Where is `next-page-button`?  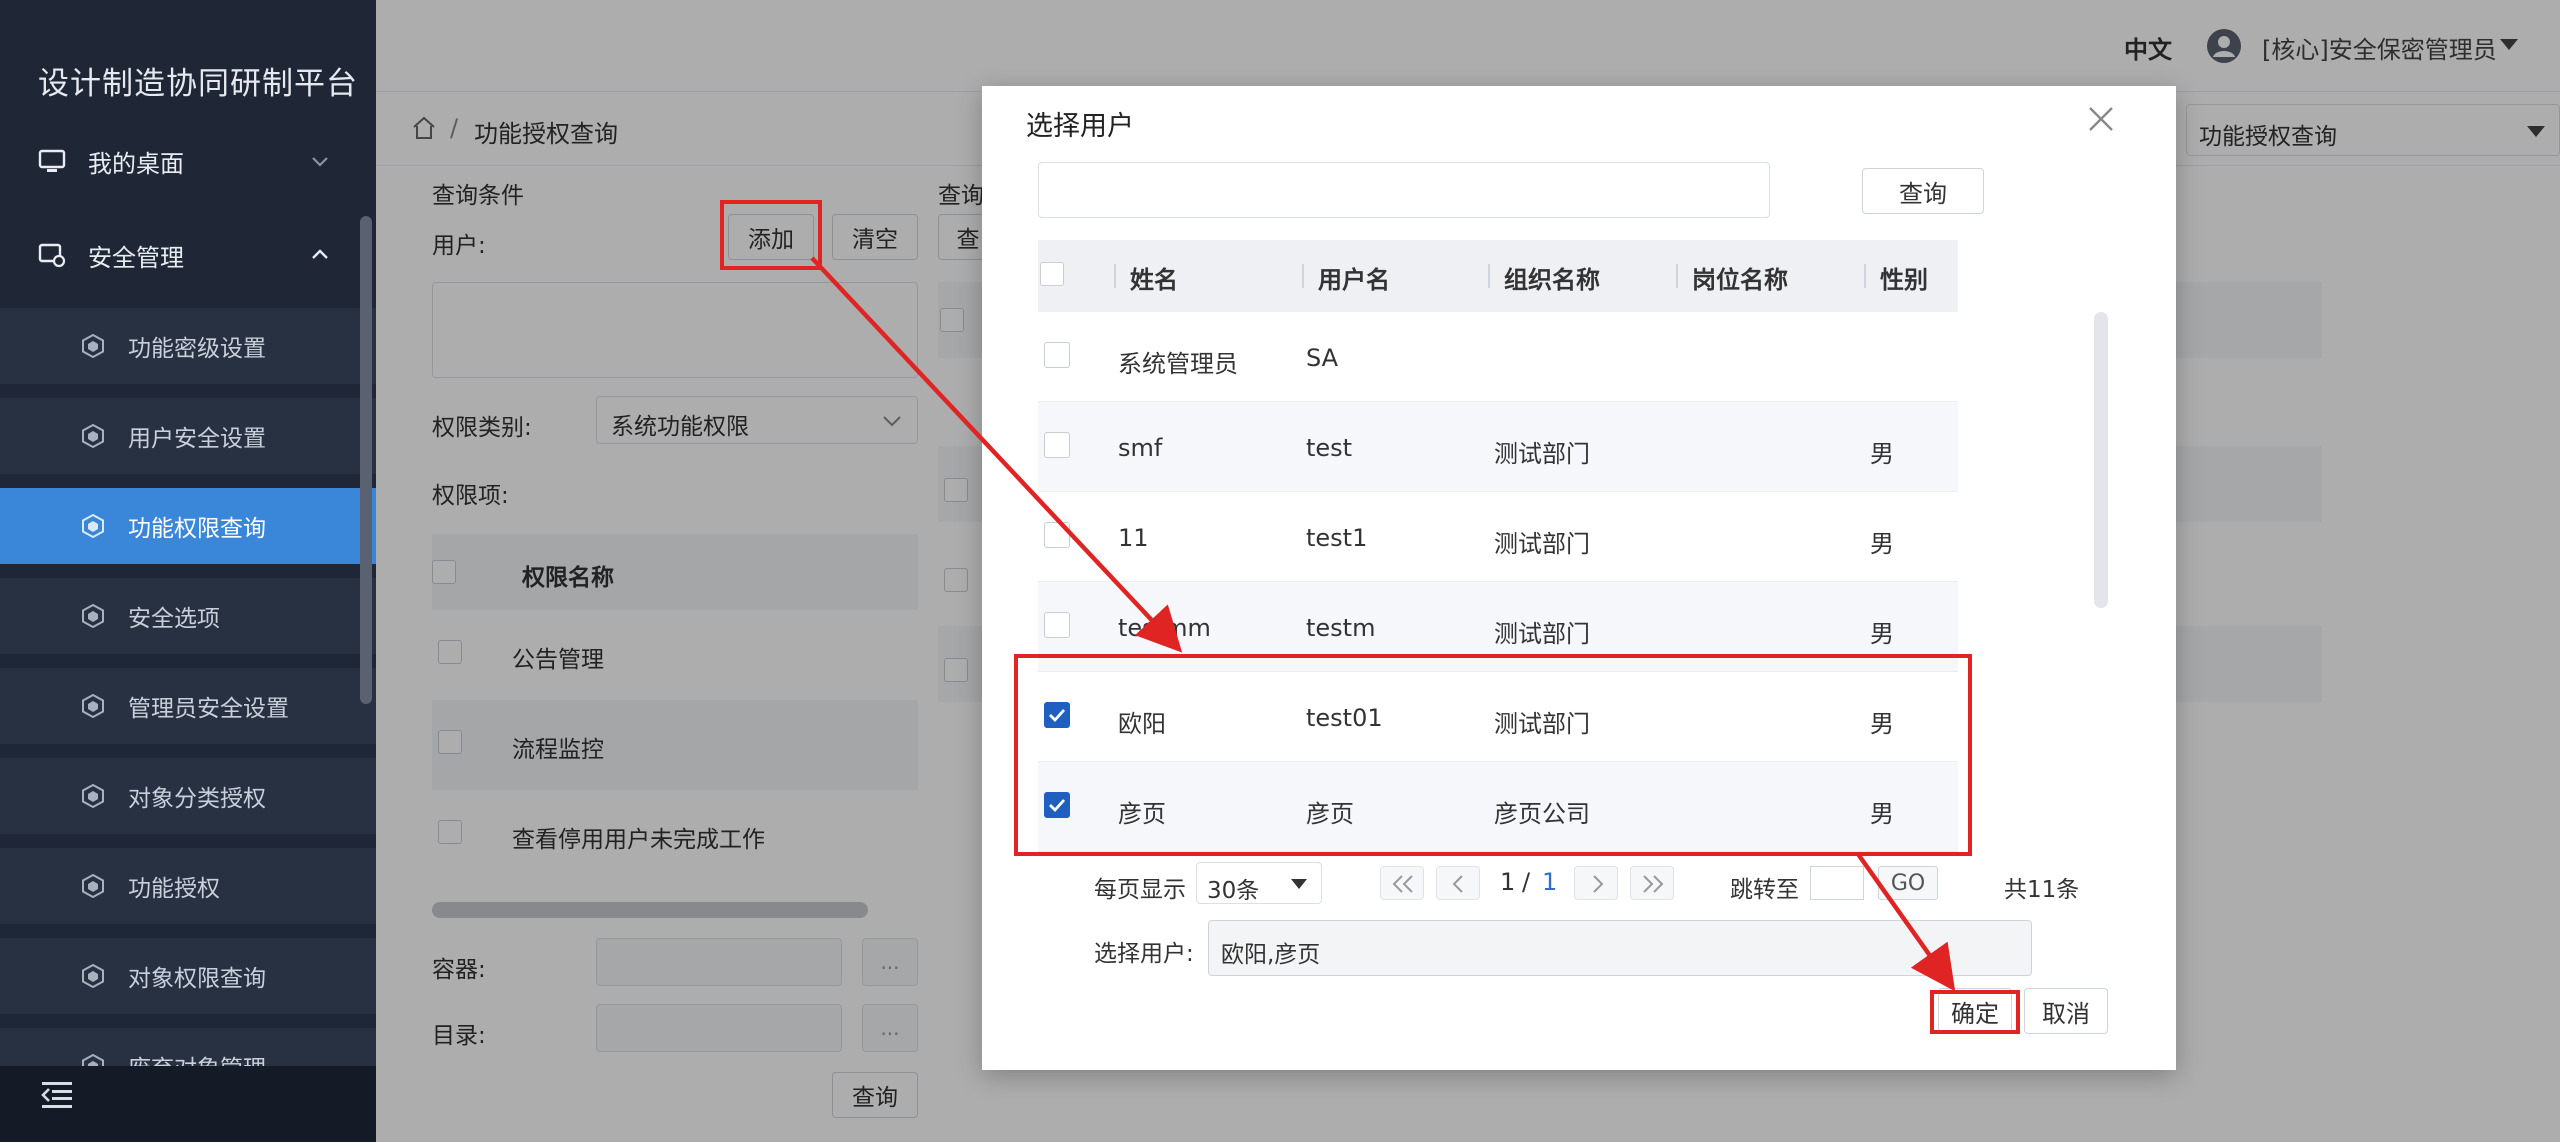 next-page-button is located at coordinates (1596, 883).